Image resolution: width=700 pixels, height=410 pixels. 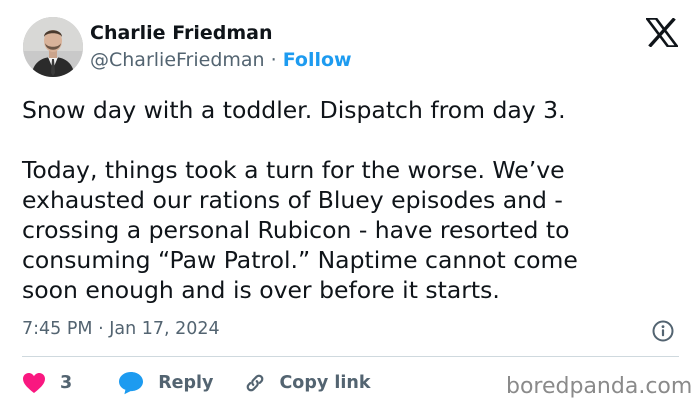 What do you see at coordinates (662, 32) in the screenshot?
I see `x-logo-icon` at bounding box center [662, 32].